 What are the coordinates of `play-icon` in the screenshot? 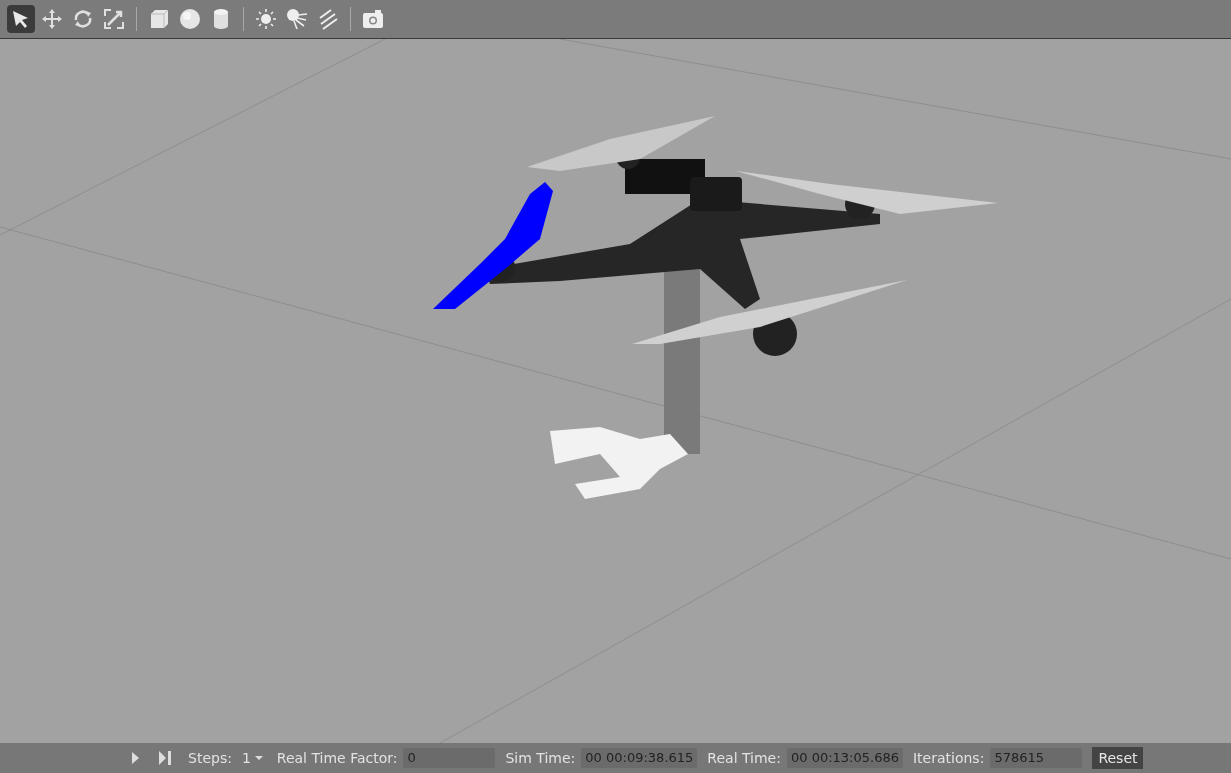 It's located at (135, 758).